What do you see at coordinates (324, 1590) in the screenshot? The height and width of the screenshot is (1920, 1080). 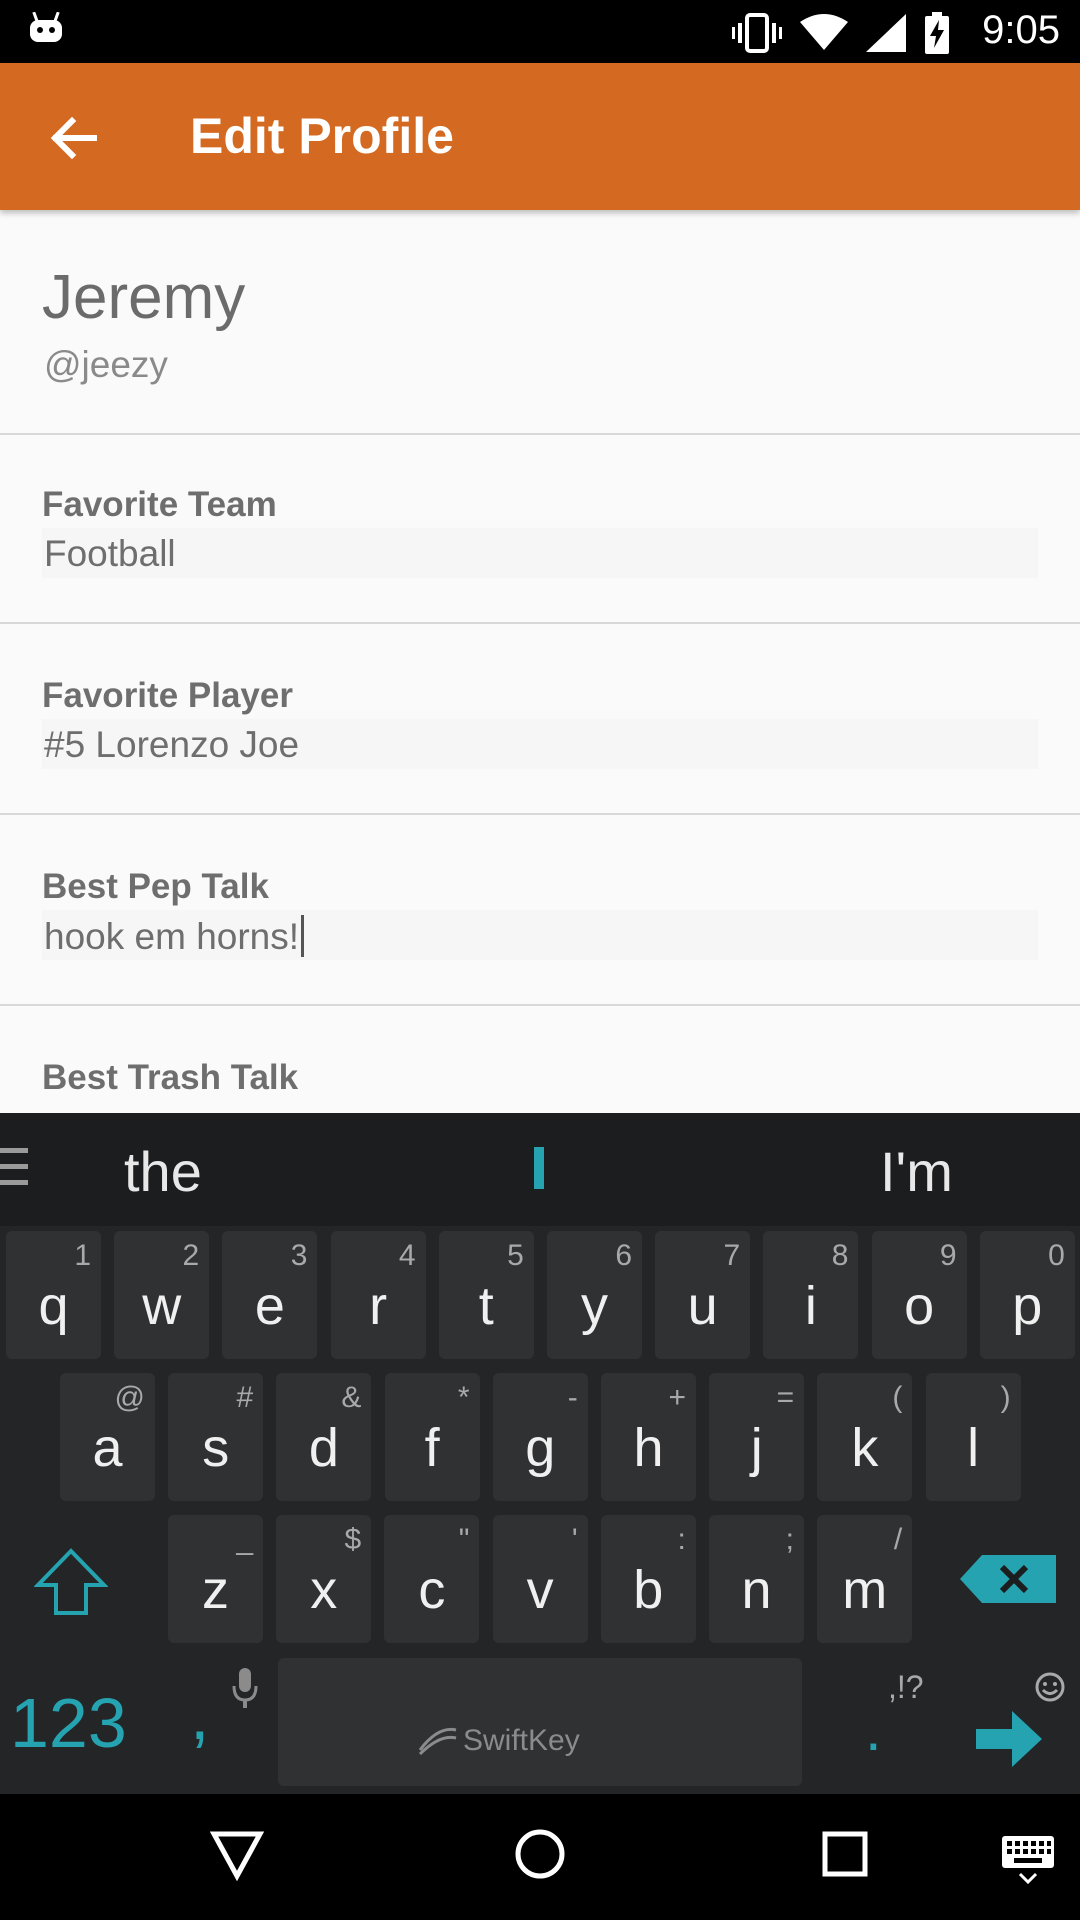 I see `key-label: x` at bounding box center [324, 1590].